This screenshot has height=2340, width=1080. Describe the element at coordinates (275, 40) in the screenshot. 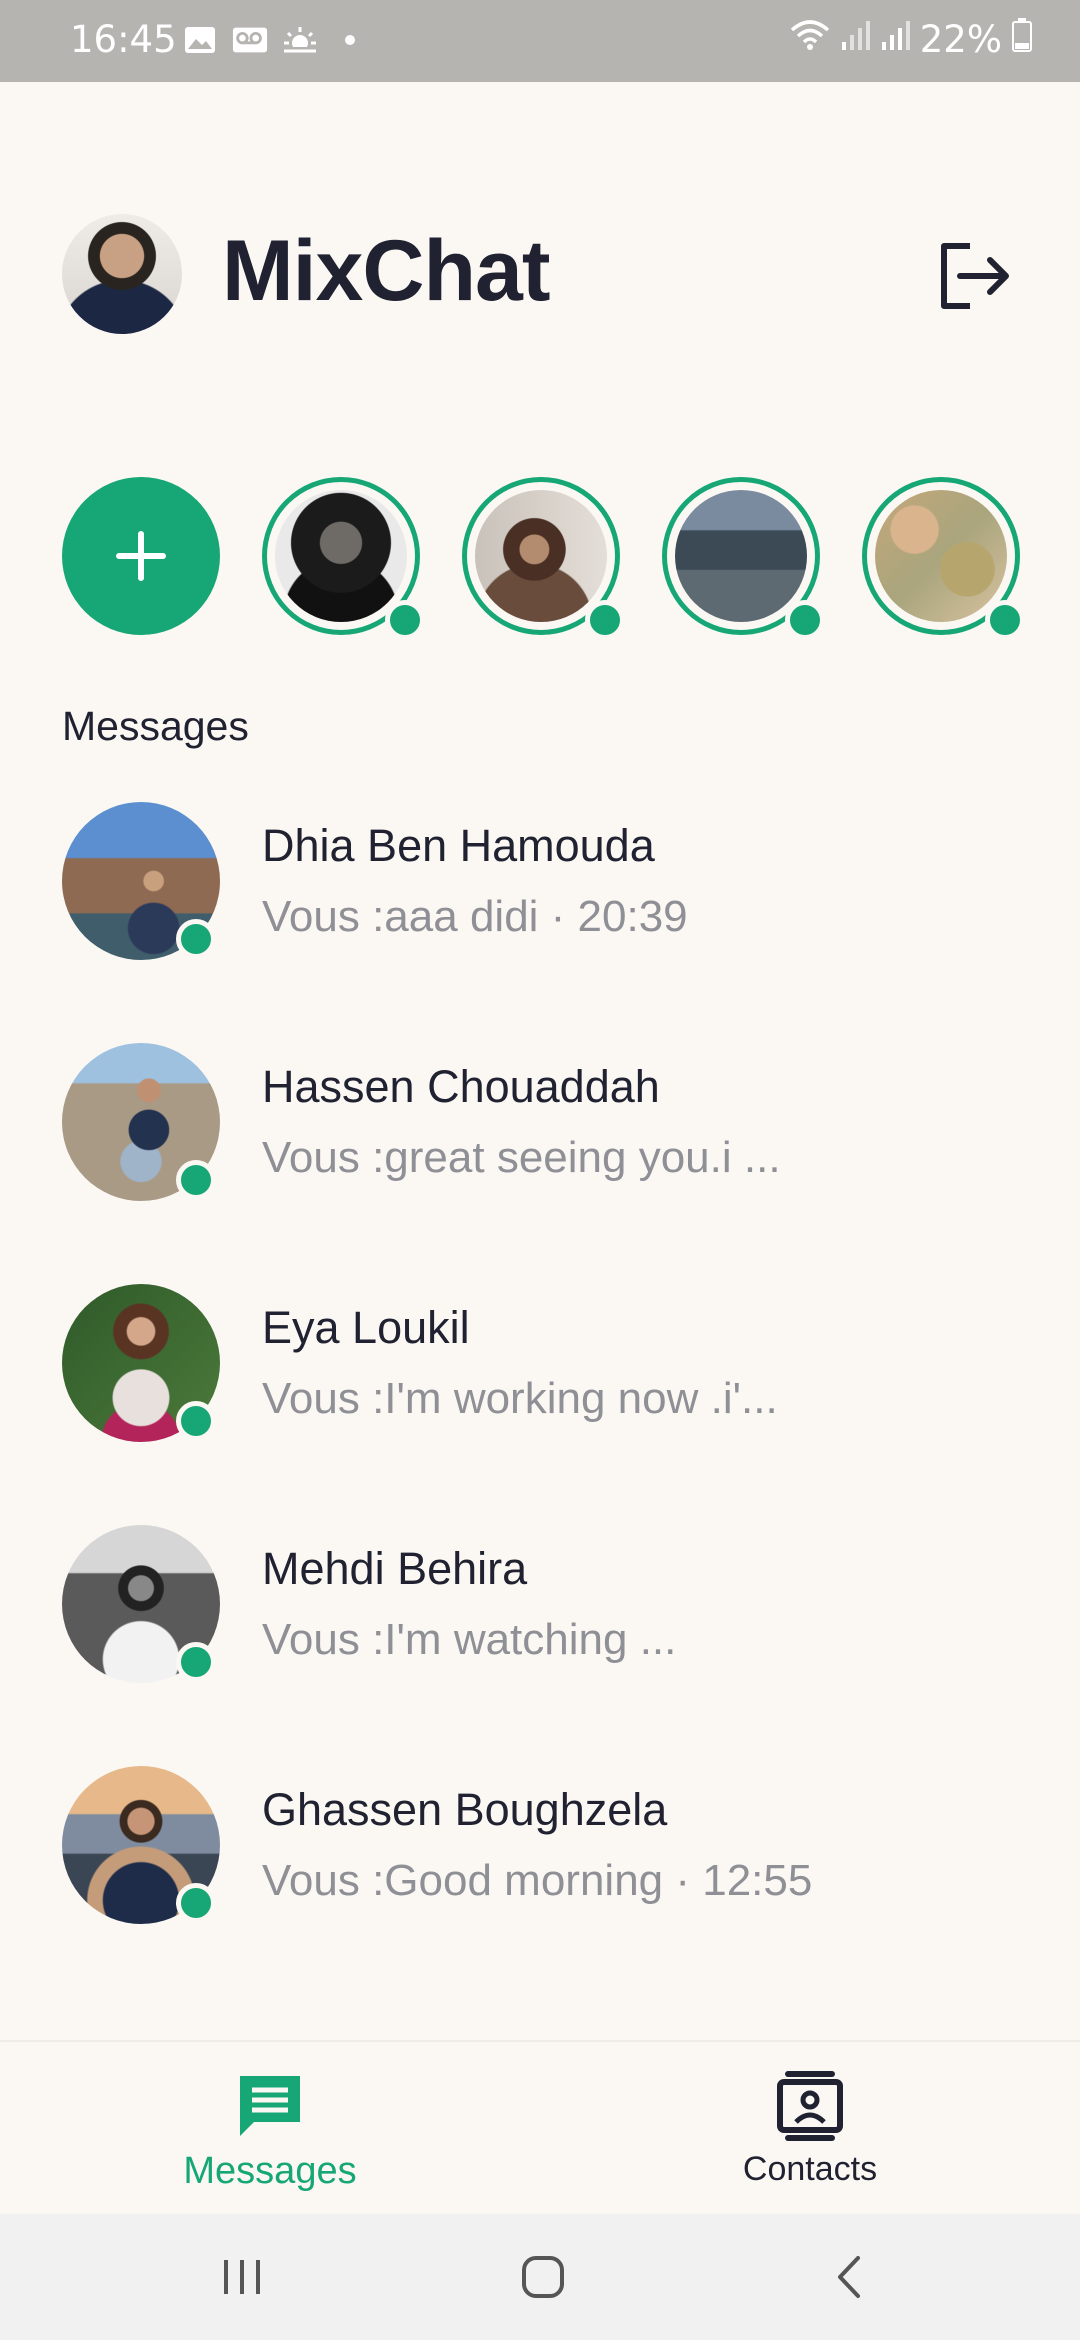

I see `status-icons-left` at that location.